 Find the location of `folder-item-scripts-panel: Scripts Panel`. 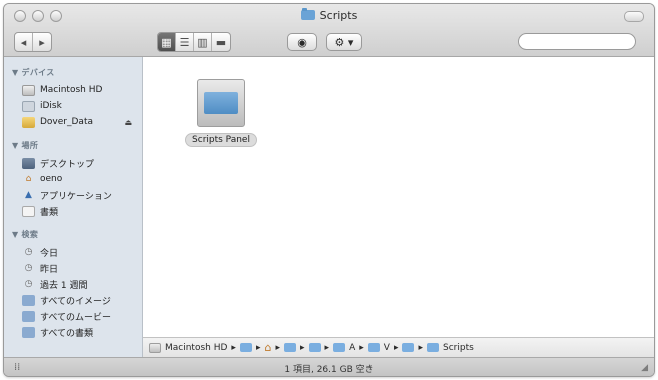

folder-item-scripts-panel: Scripts Panel is located at coordinates (221, 113).